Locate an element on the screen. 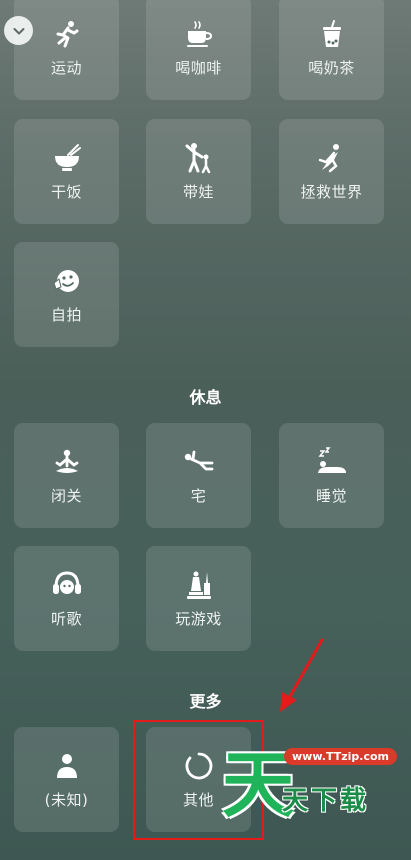 The height and width of the screenshot is (860, 411). status-item-label: 自拍 is located at coordinates (66, 315).